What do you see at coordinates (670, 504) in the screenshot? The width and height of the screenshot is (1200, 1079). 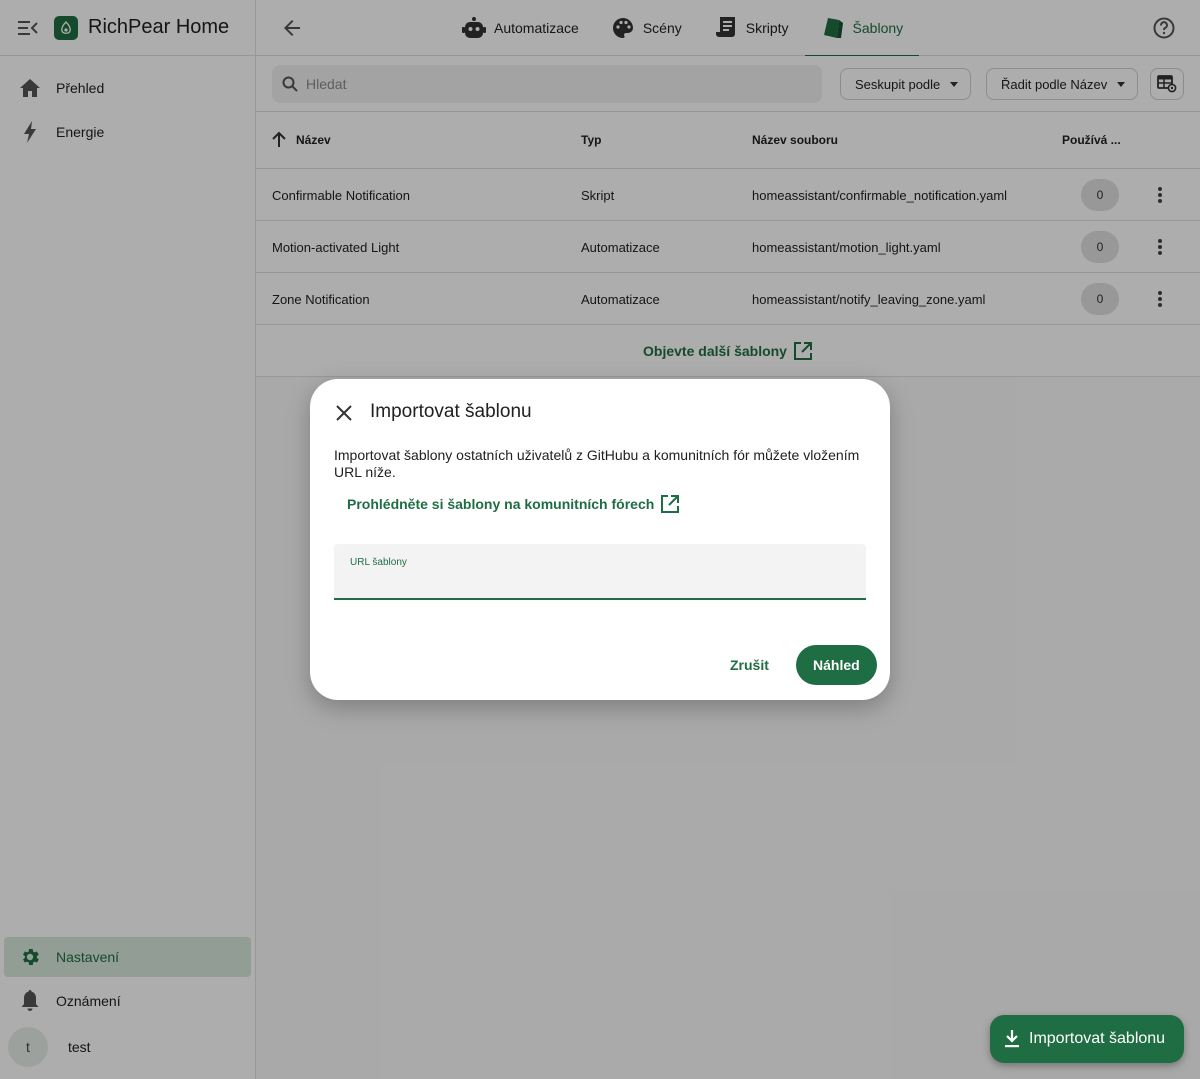 I see `open-in-new-icon` at bounding box center [670, 504].